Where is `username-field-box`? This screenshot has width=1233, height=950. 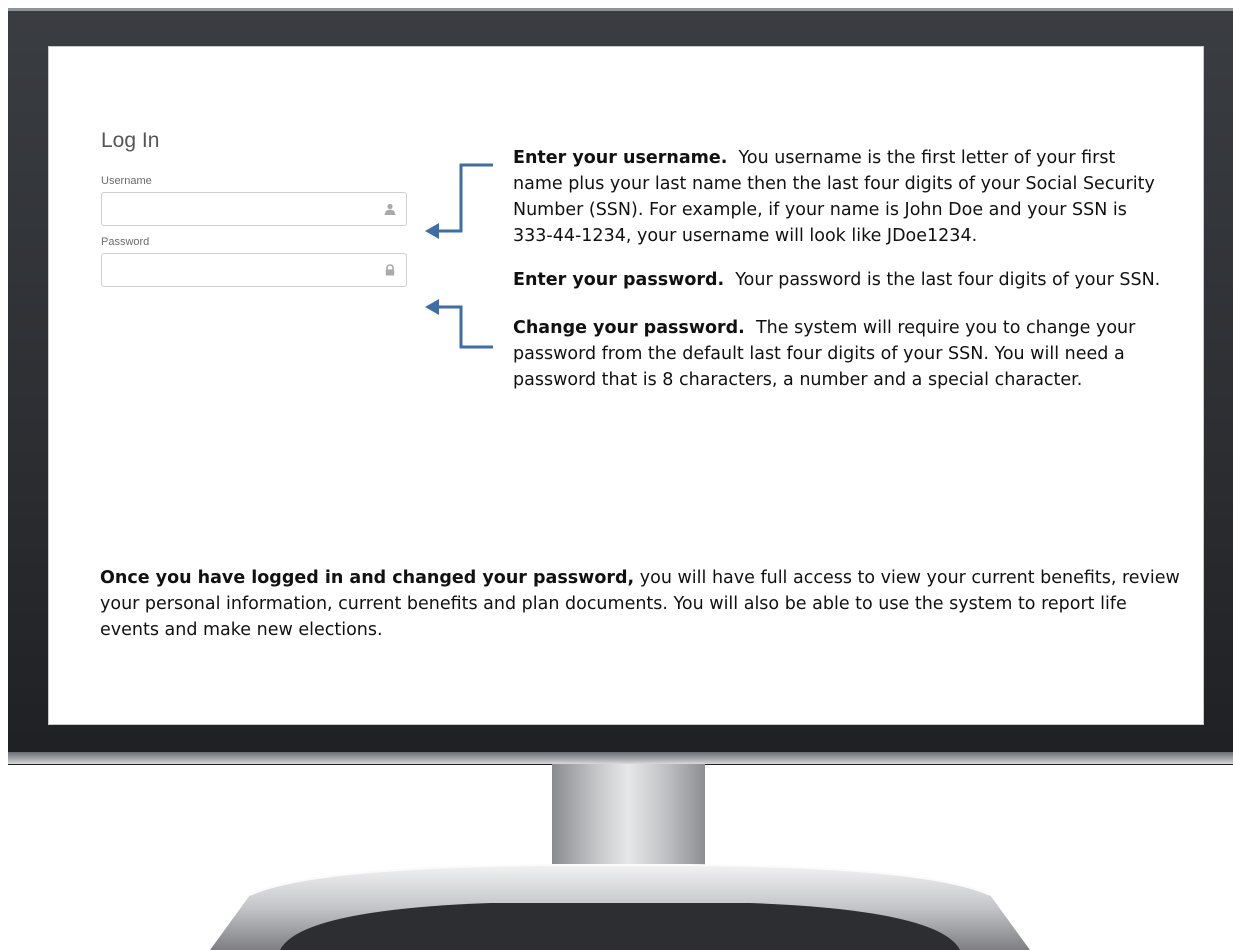 username-field-box is located at coordinates (254, 209).